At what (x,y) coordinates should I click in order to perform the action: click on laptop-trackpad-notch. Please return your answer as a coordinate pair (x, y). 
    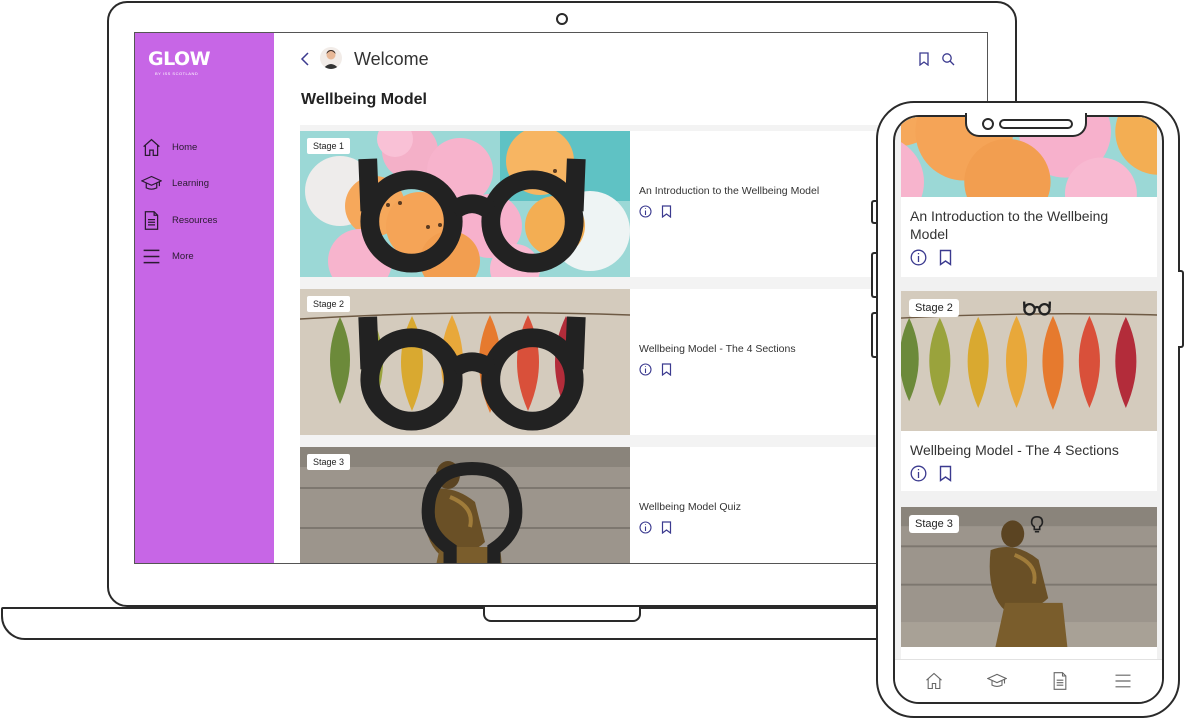
    Looking at the image, I should click on (562, 614).